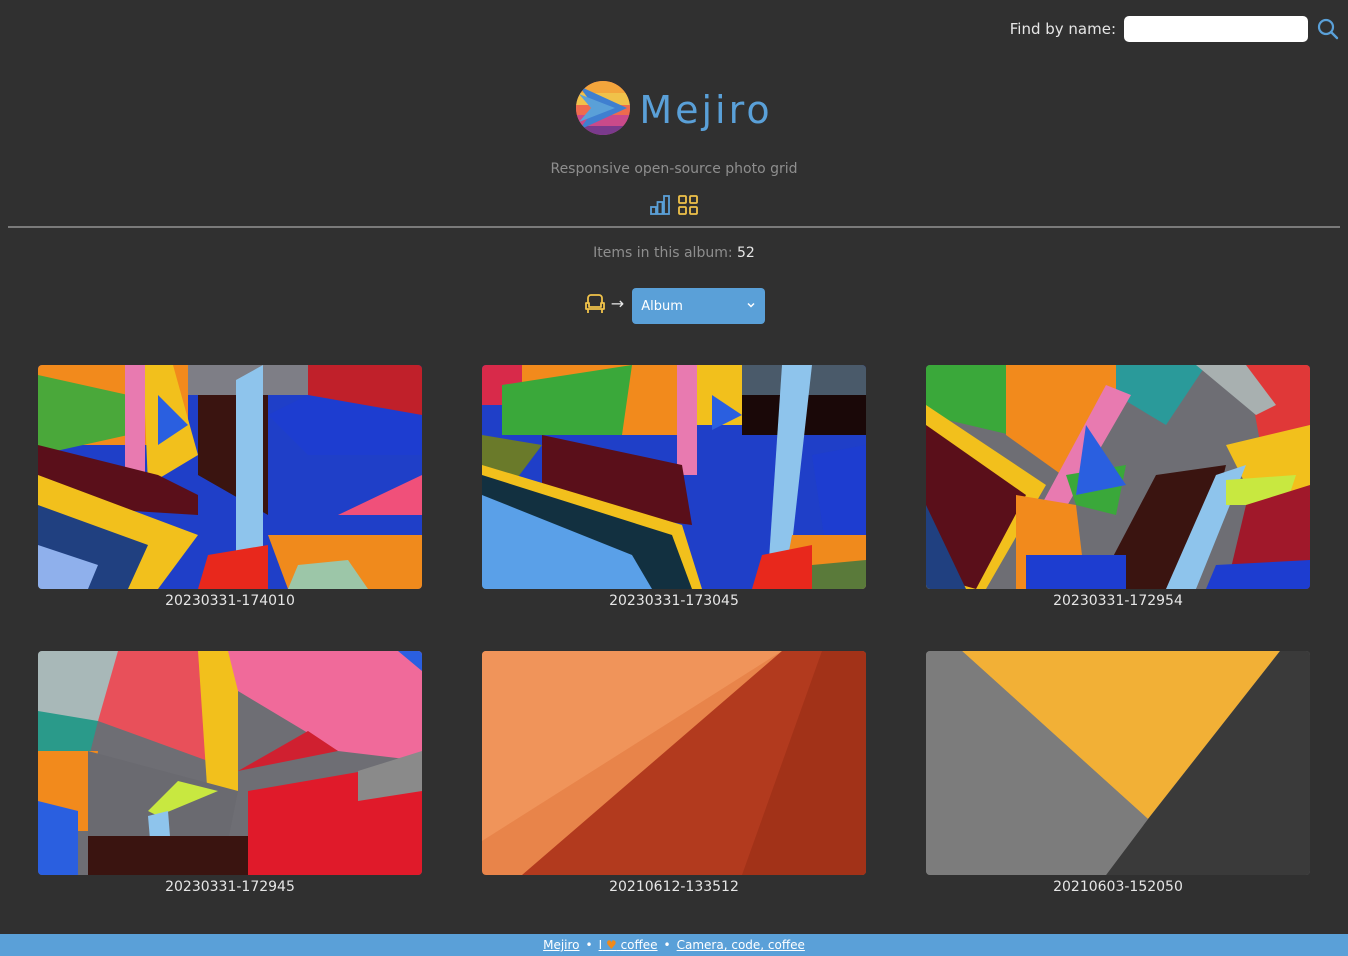 This screenshot has width=1348, height=956. What do you see at coordinates (230, 601) in the screenshot?
I see `photo-caption: 20230331-174010` at bounding box center [230, 601].